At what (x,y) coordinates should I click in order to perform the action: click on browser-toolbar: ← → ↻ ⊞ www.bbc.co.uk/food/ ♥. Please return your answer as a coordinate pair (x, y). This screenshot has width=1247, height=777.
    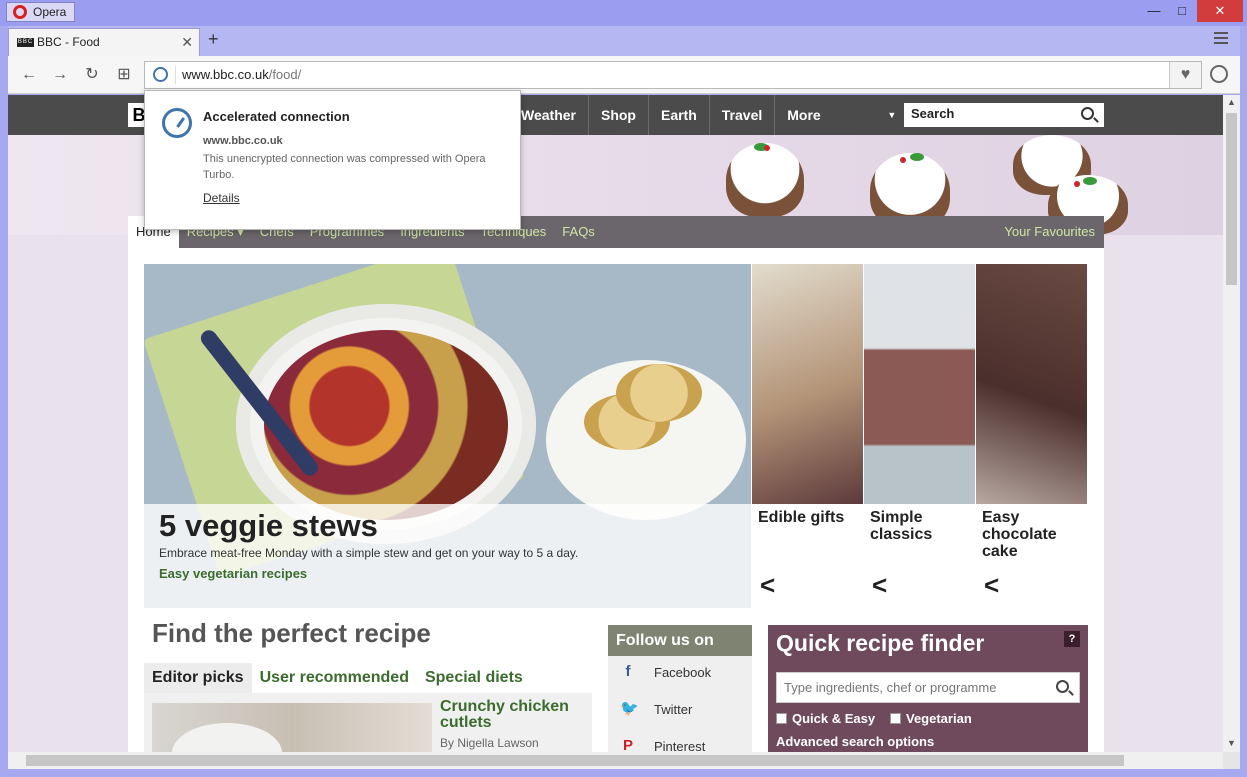
    Looking at the image, I should click on (624, 75).